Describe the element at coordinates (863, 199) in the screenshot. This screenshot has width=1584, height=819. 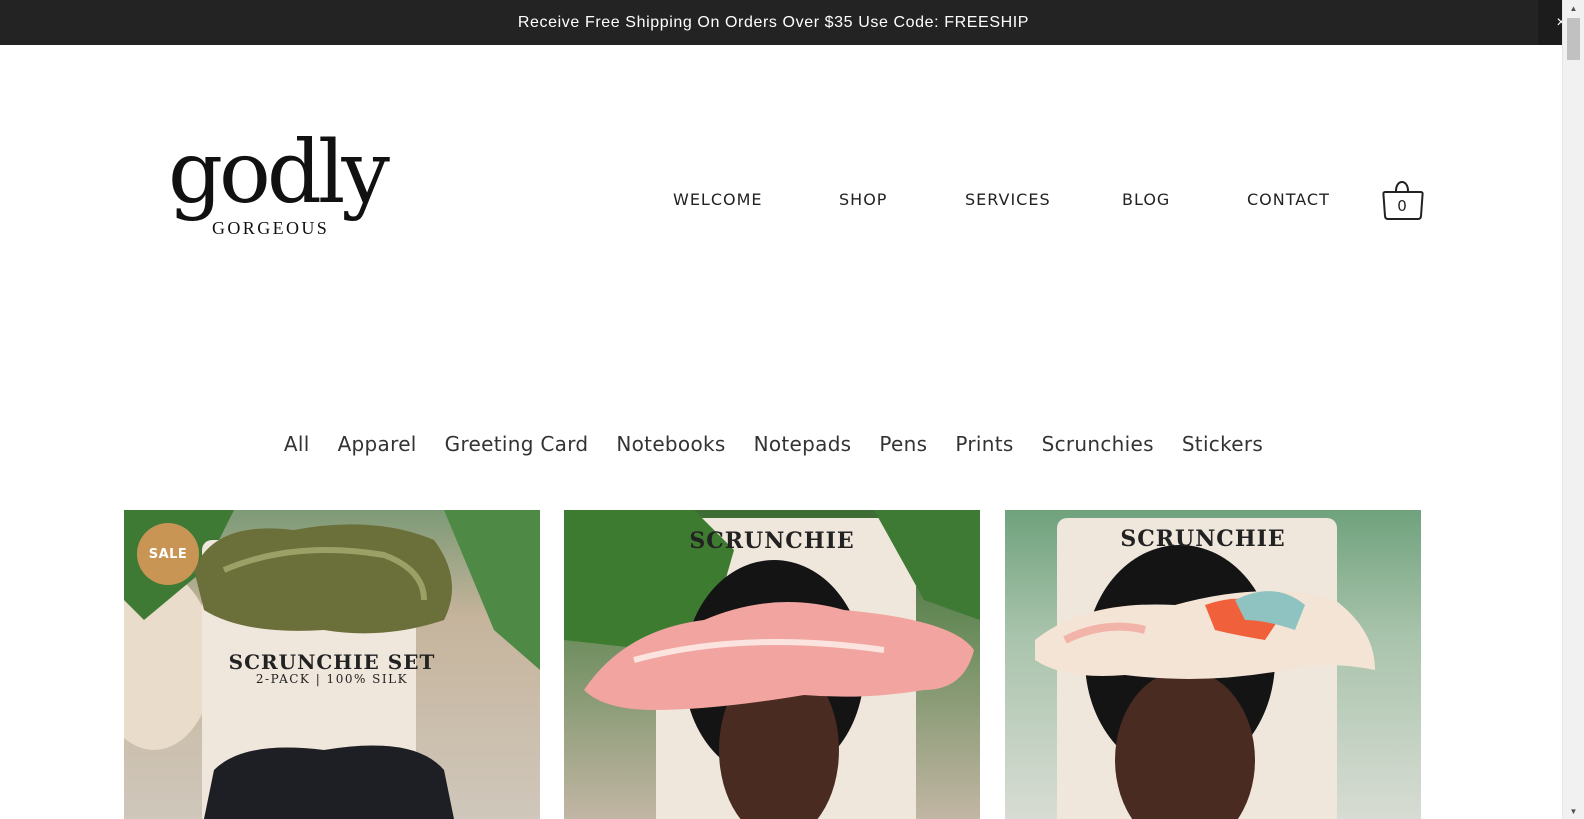
I see `nav-item-shop: SHOP` at that location.